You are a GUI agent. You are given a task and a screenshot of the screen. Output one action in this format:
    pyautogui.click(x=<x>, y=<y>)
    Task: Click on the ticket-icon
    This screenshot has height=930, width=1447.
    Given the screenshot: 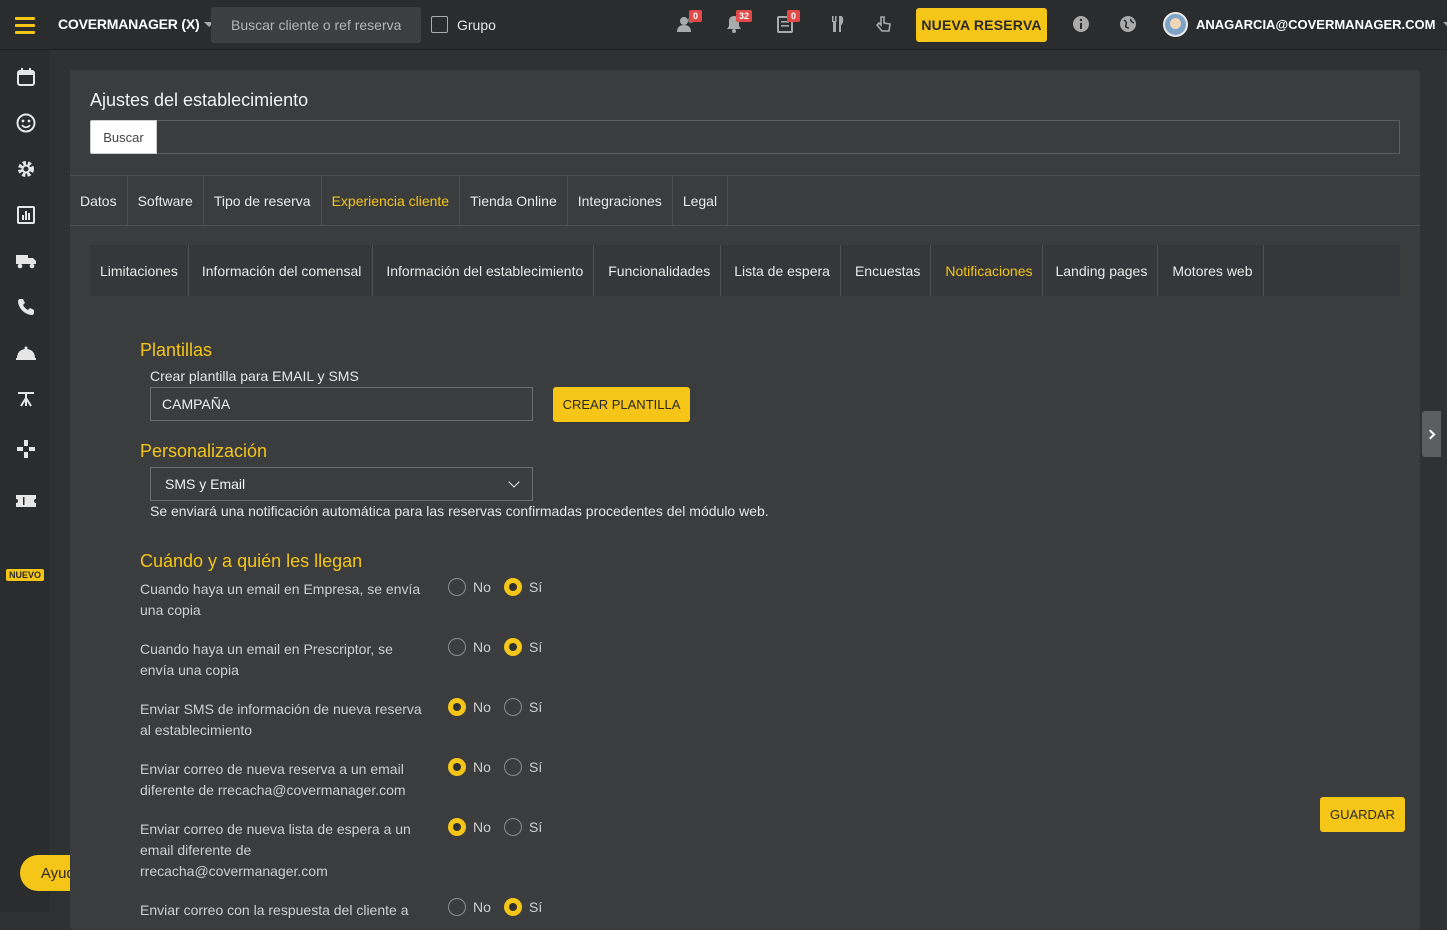 What is the action you would take?
    pyautogui.click(x=26, y=501)
    